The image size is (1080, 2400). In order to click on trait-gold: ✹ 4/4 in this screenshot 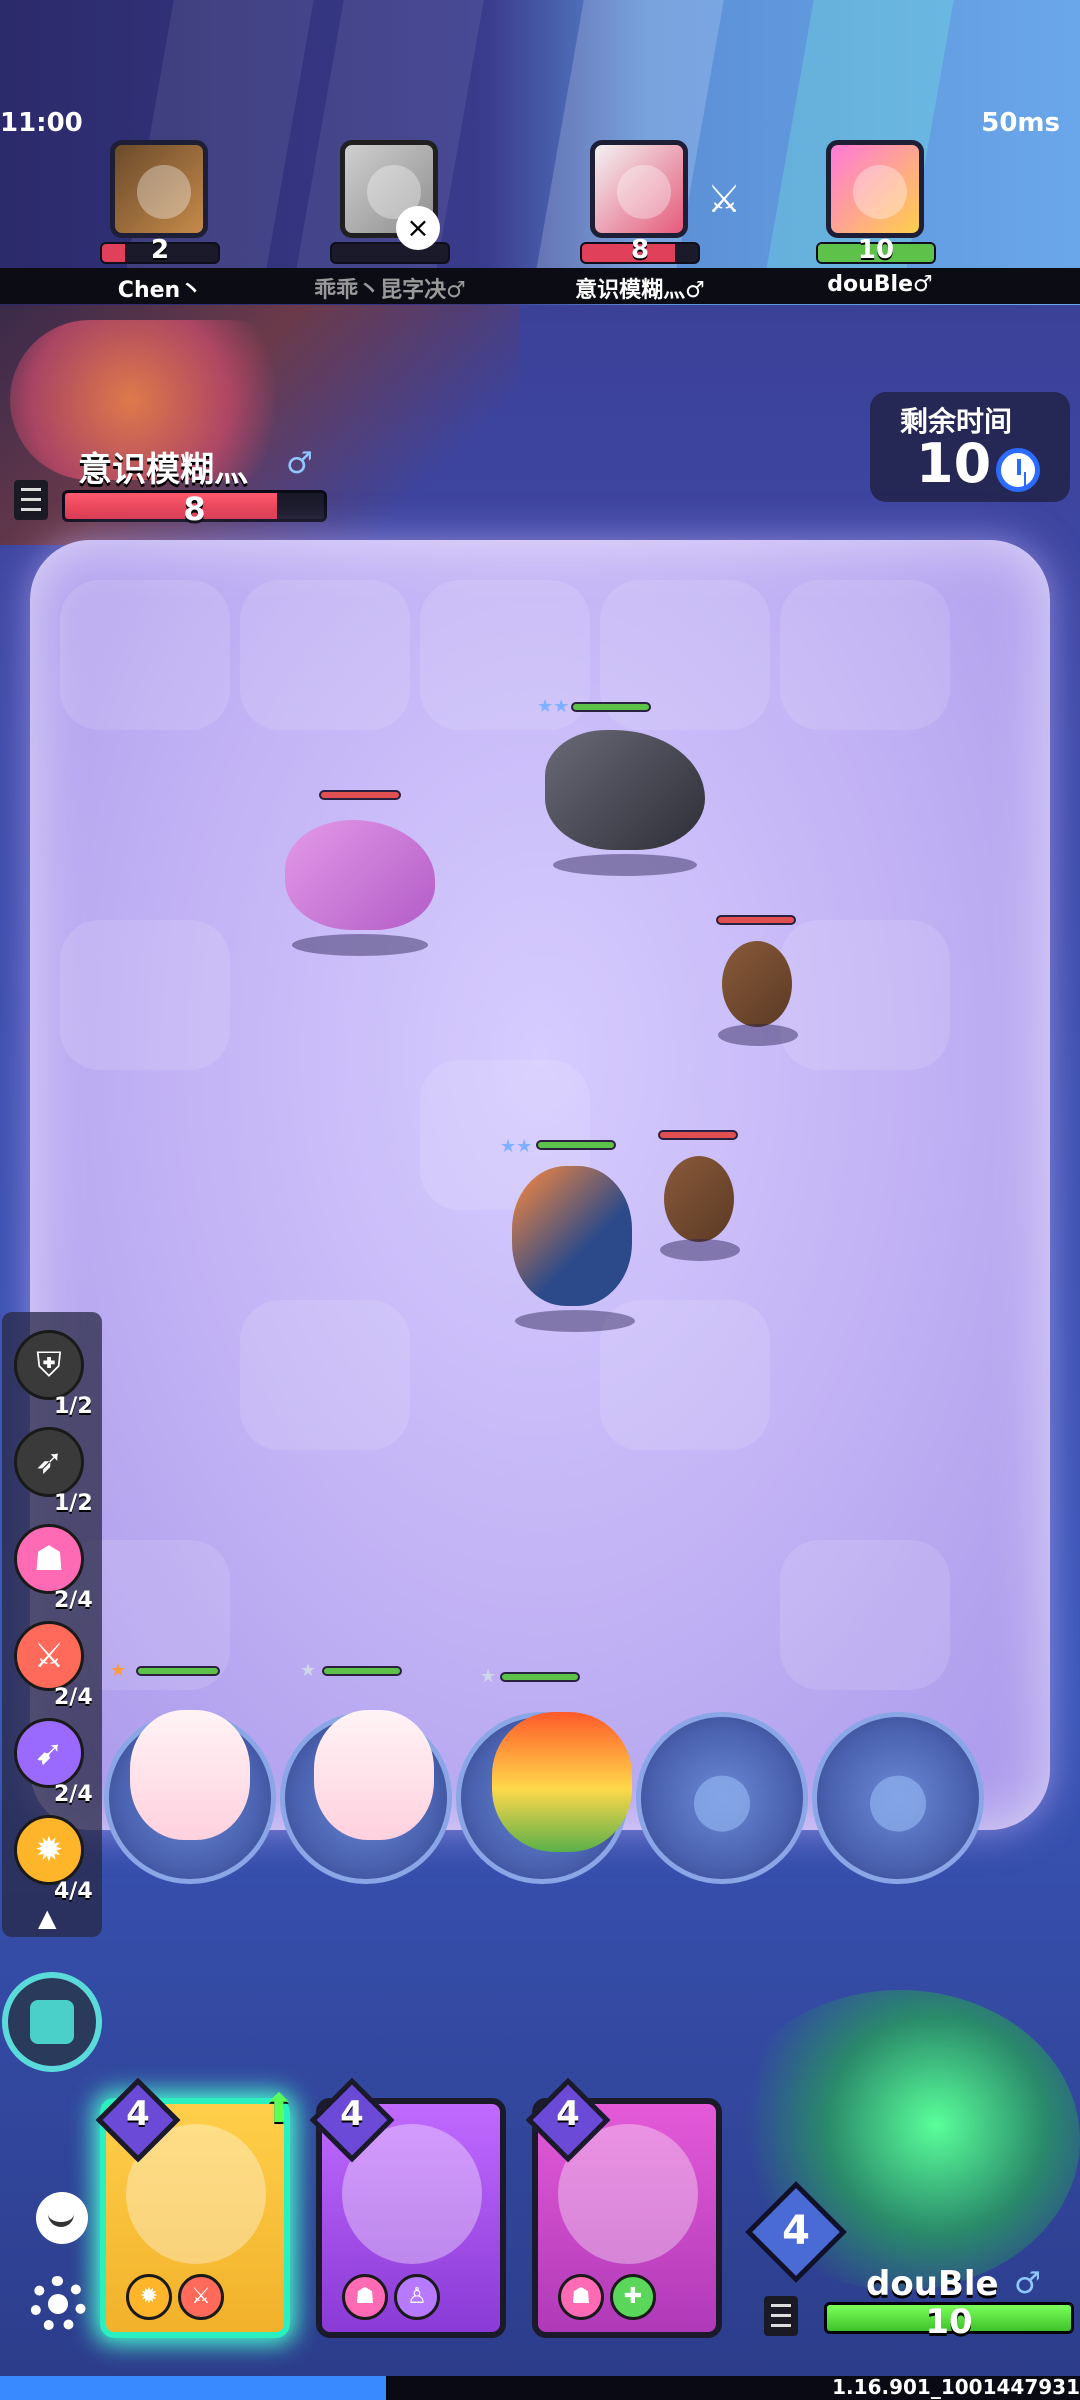, I will do `click(54, 1861)`.